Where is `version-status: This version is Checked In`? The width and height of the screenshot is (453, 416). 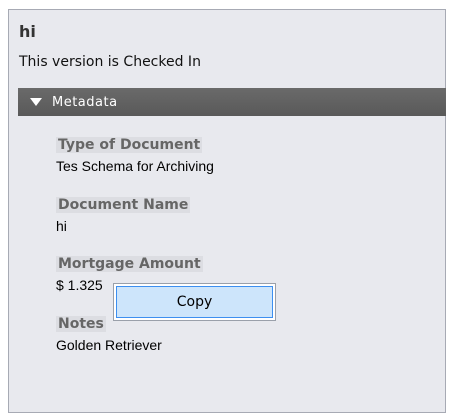 version-status: This version is Checked In is located at coordinates (110, 62).